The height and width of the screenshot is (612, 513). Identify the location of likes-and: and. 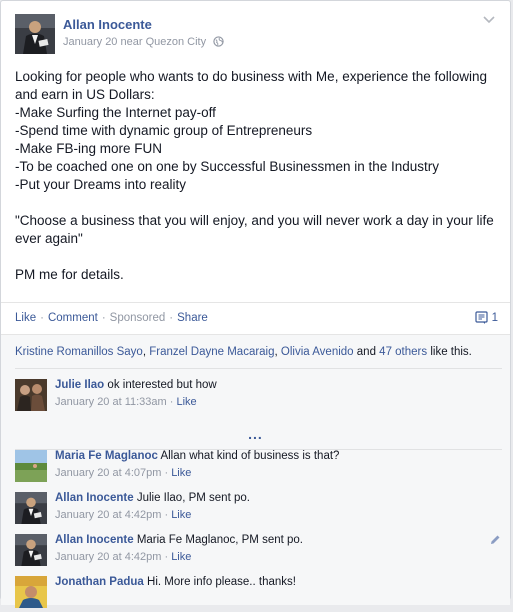
(366, 352).